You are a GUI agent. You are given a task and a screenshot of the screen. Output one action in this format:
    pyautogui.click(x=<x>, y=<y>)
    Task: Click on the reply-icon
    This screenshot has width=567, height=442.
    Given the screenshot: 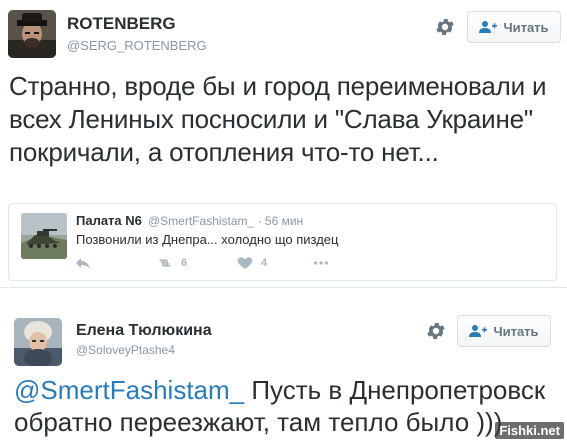 What is the action you would take?
    pyautogui.click(x=83, y=263)
    